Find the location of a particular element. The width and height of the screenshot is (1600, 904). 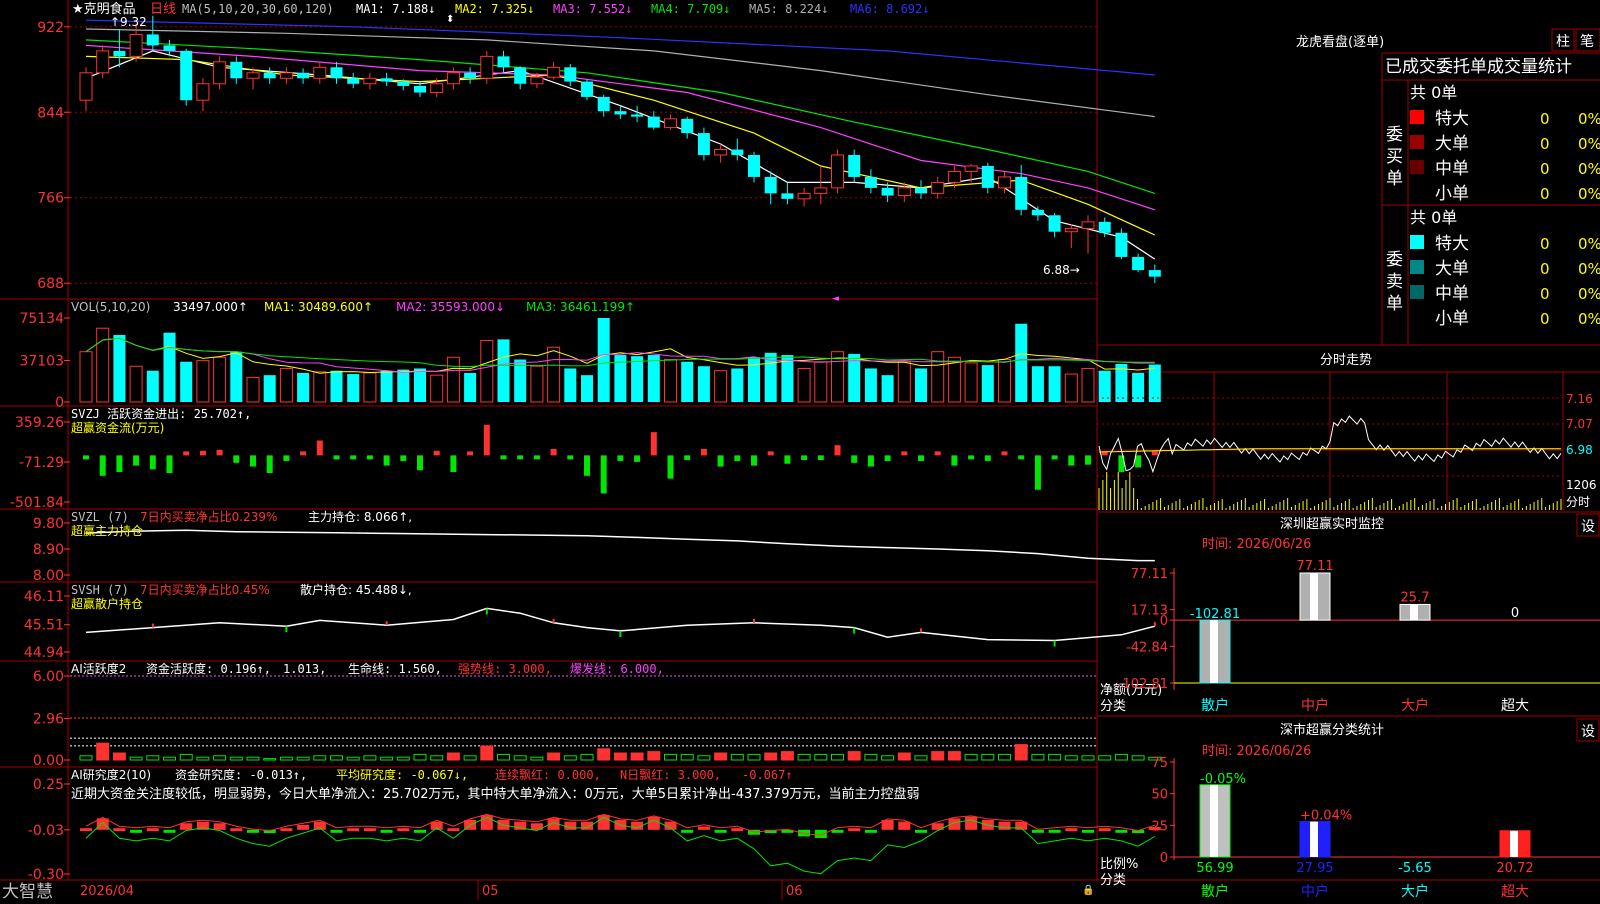

svsh-label: SVSH (7) is located at coordinates (100, 590).